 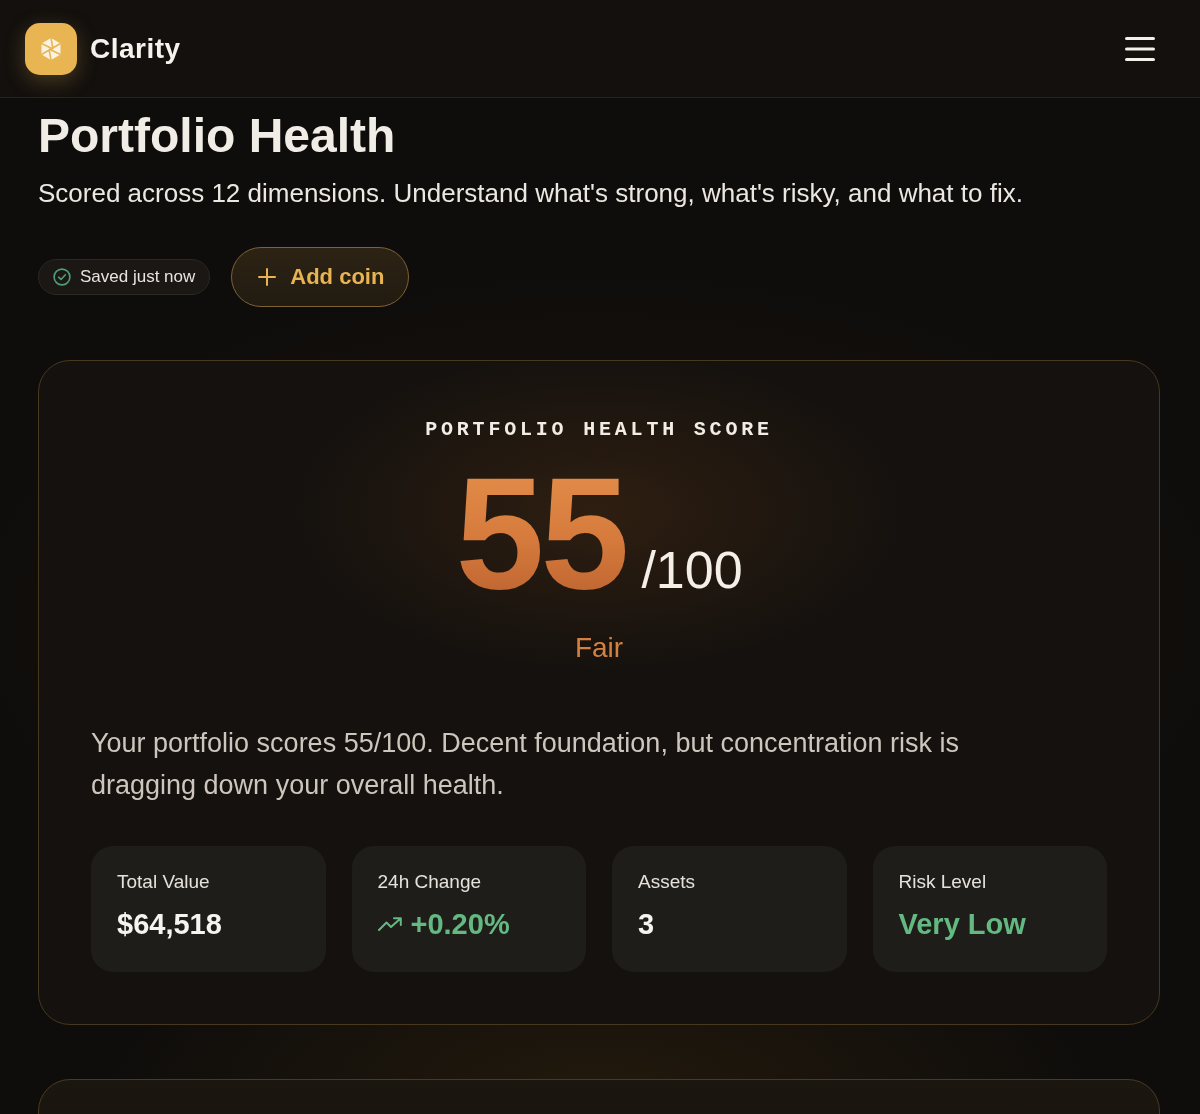 What do you see at coordinates (138, 277) in the screenshot?
I see `save-status-label: Saved just now` at bounding box center [138, 277].